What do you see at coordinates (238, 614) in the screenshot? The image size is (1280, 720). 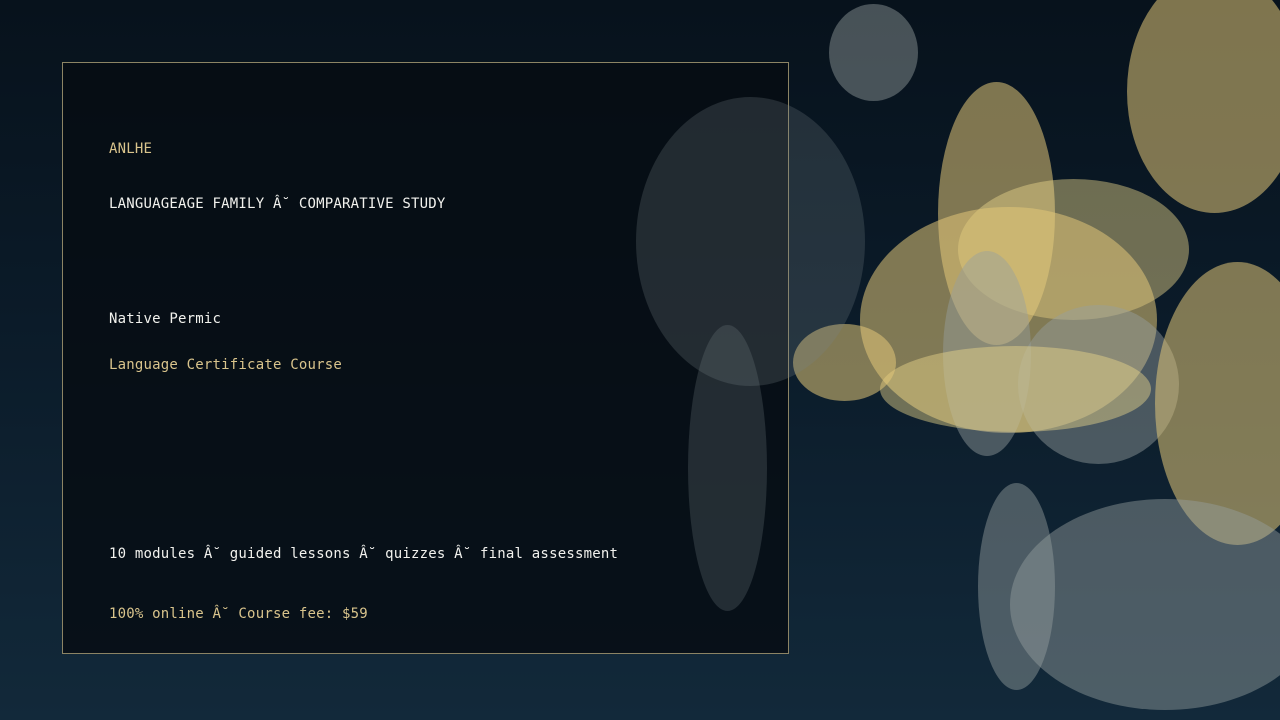 I see `course-pricing: 100% online Â˘ Course fee: $59` at bounding box center [238, 614].